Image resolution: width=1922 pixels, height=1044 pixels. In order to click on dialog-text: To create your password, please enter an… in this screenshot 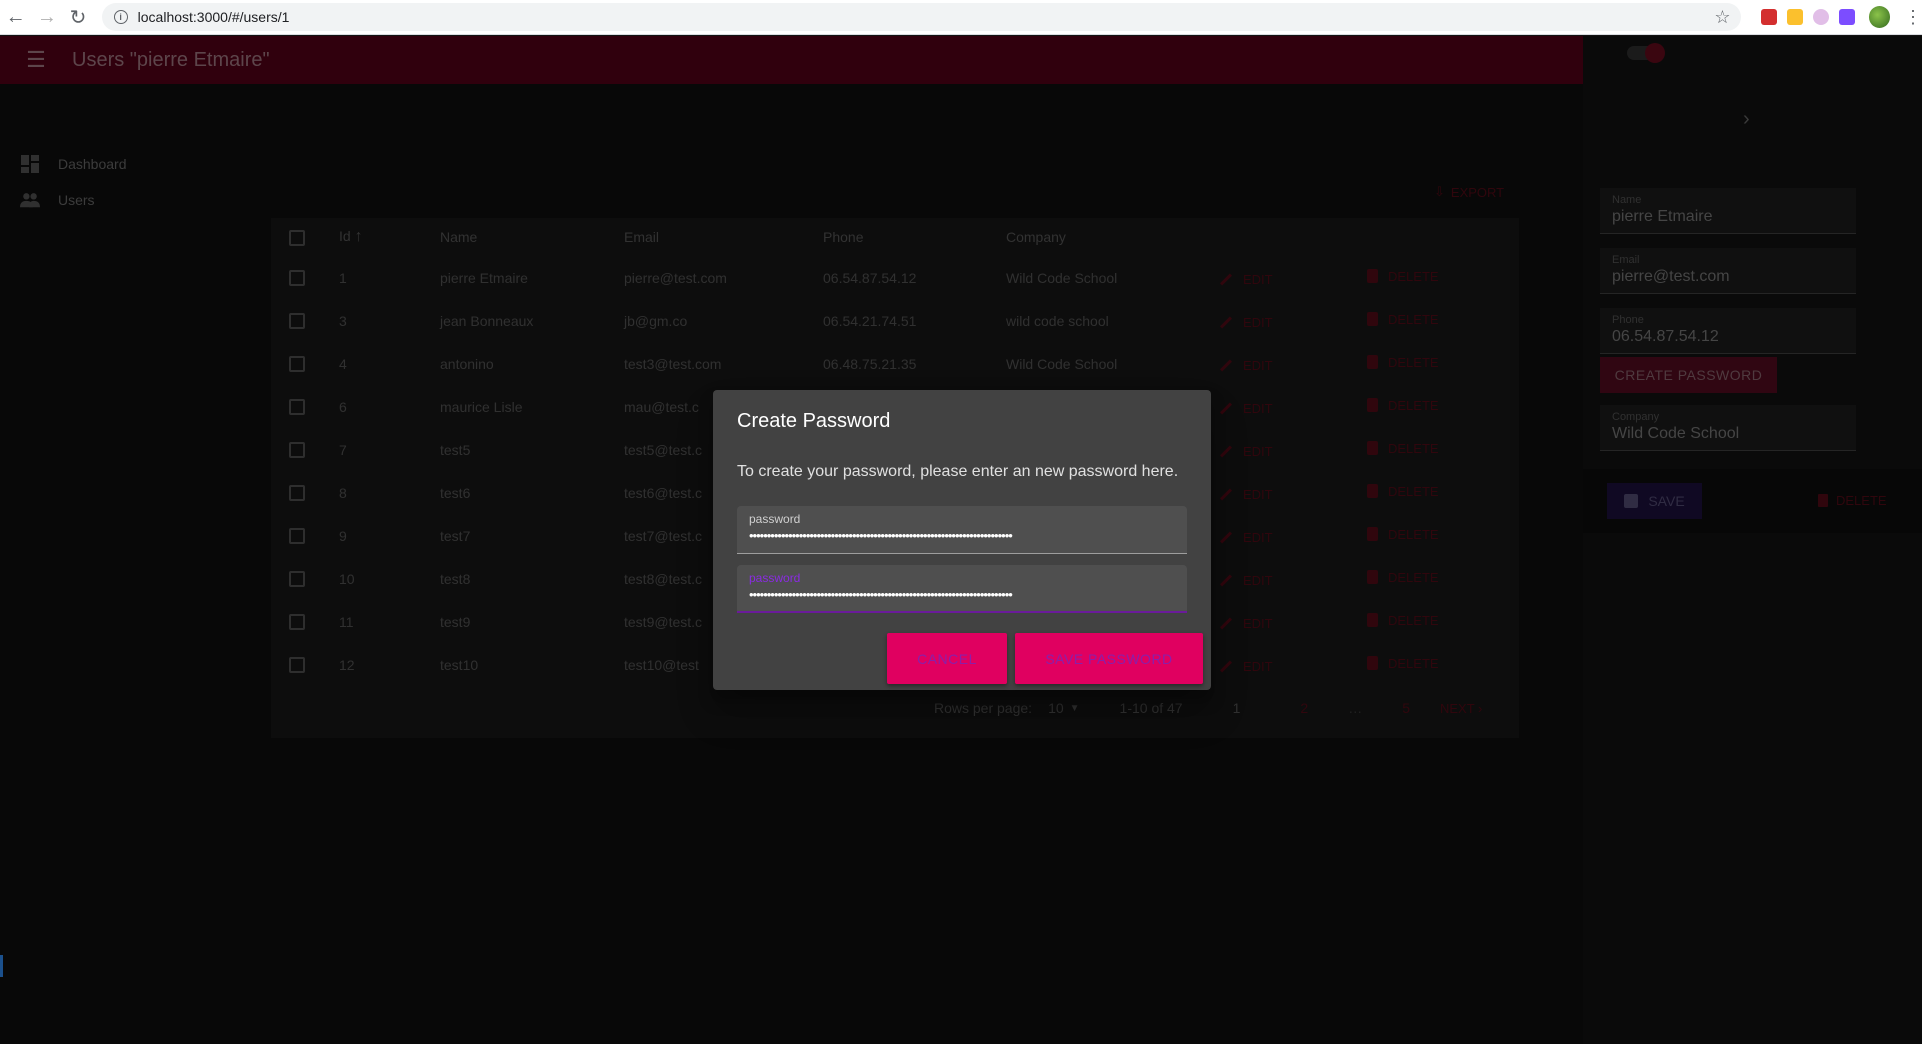, I will do `click(958, 471)`.